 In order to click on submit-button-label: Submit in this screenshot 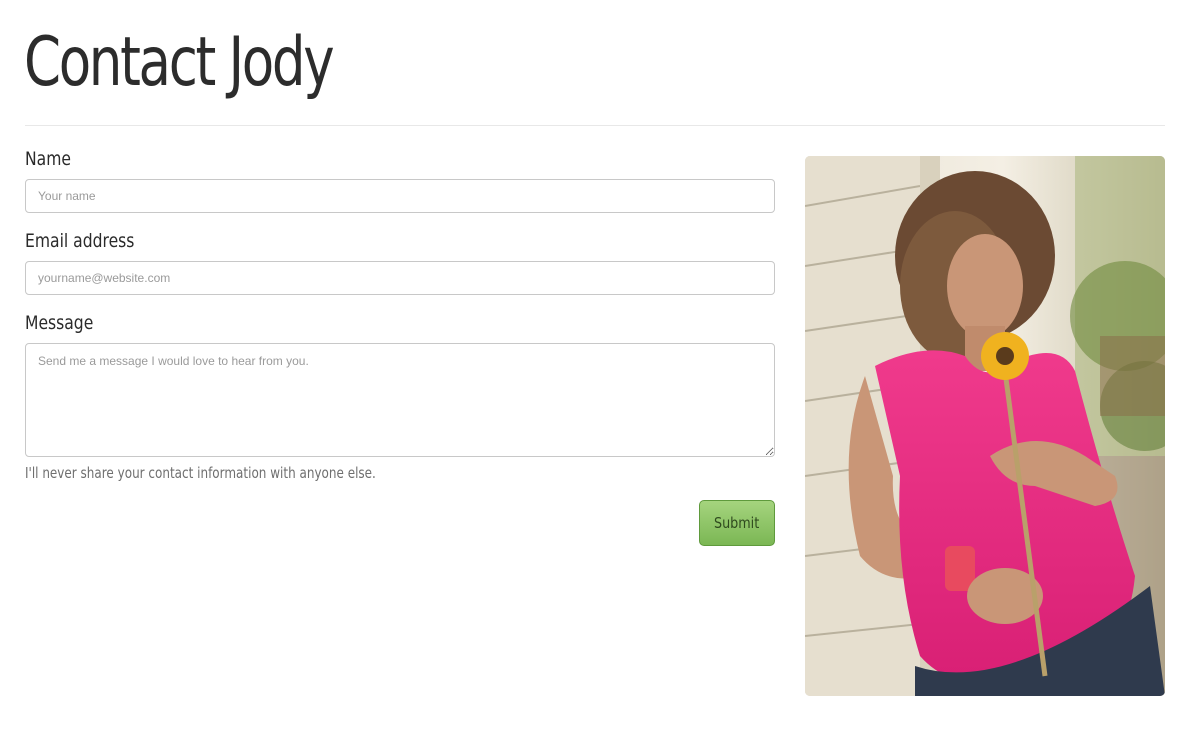, I will do `click(737, 523)`.